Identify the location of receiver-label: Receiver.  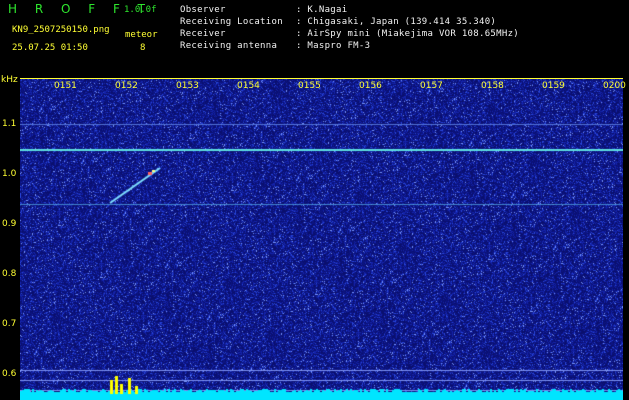
(203, 34).